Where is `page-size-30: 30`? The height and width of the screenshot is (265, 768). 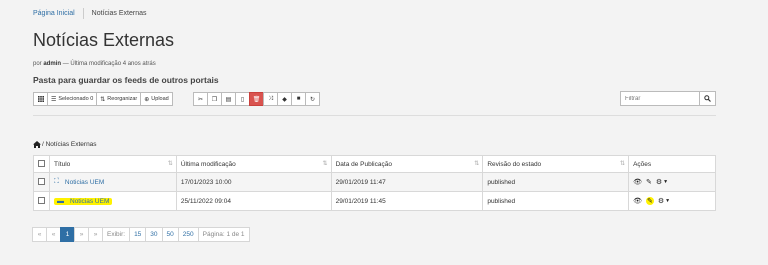 page-size-30: 30 is located at coordinates (154, 234).